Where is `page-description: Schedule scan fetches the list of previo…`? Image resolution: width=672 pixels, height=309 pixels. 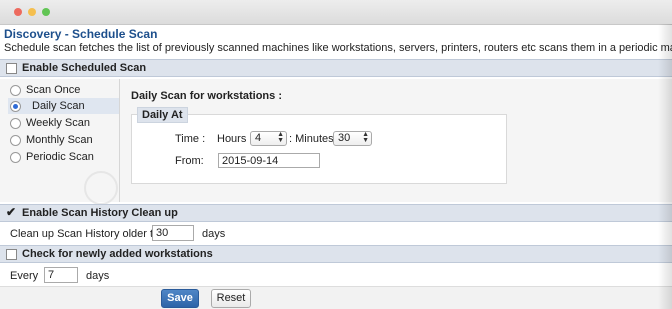 page-description: Schedule scan fetches the list of previo… is located at coordinates (338, 48).